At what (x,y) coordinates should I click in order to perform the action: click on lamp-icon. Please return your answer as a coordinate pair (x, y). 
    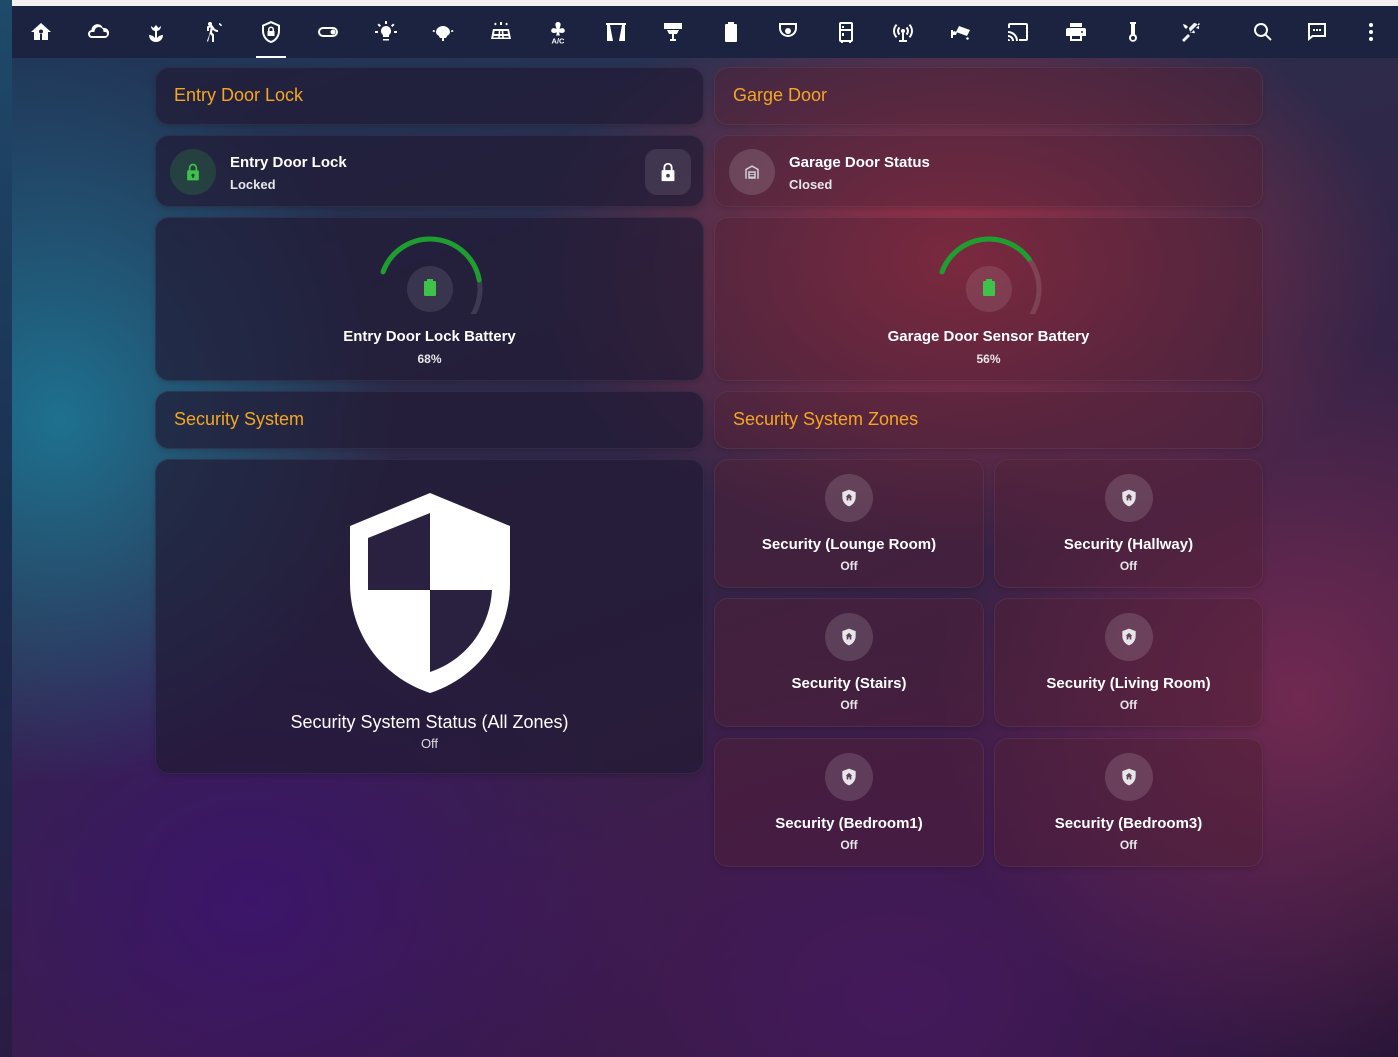
    Looking at the image, I should click on (674, 32).